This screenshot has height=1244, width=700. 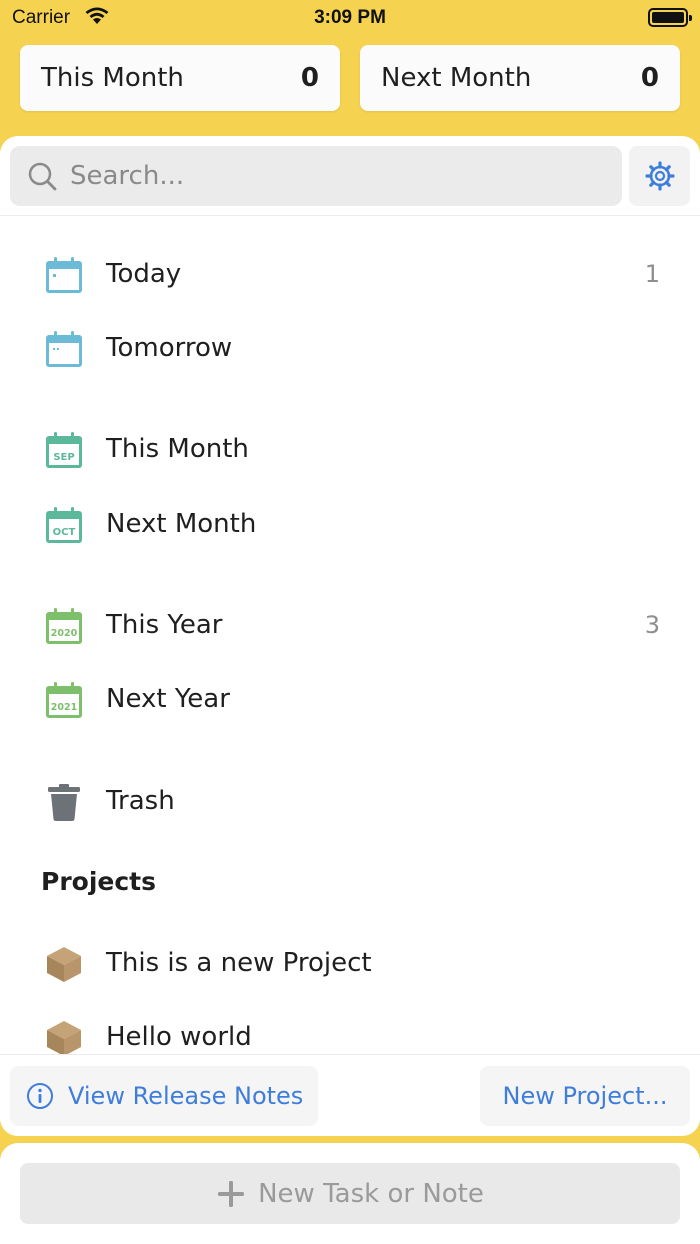 What do you see at coordinates (350, 626) in the screenshot?
I see `sidebar-item-this-year: 2020 This Year 3` at bounding box center [350, 626].